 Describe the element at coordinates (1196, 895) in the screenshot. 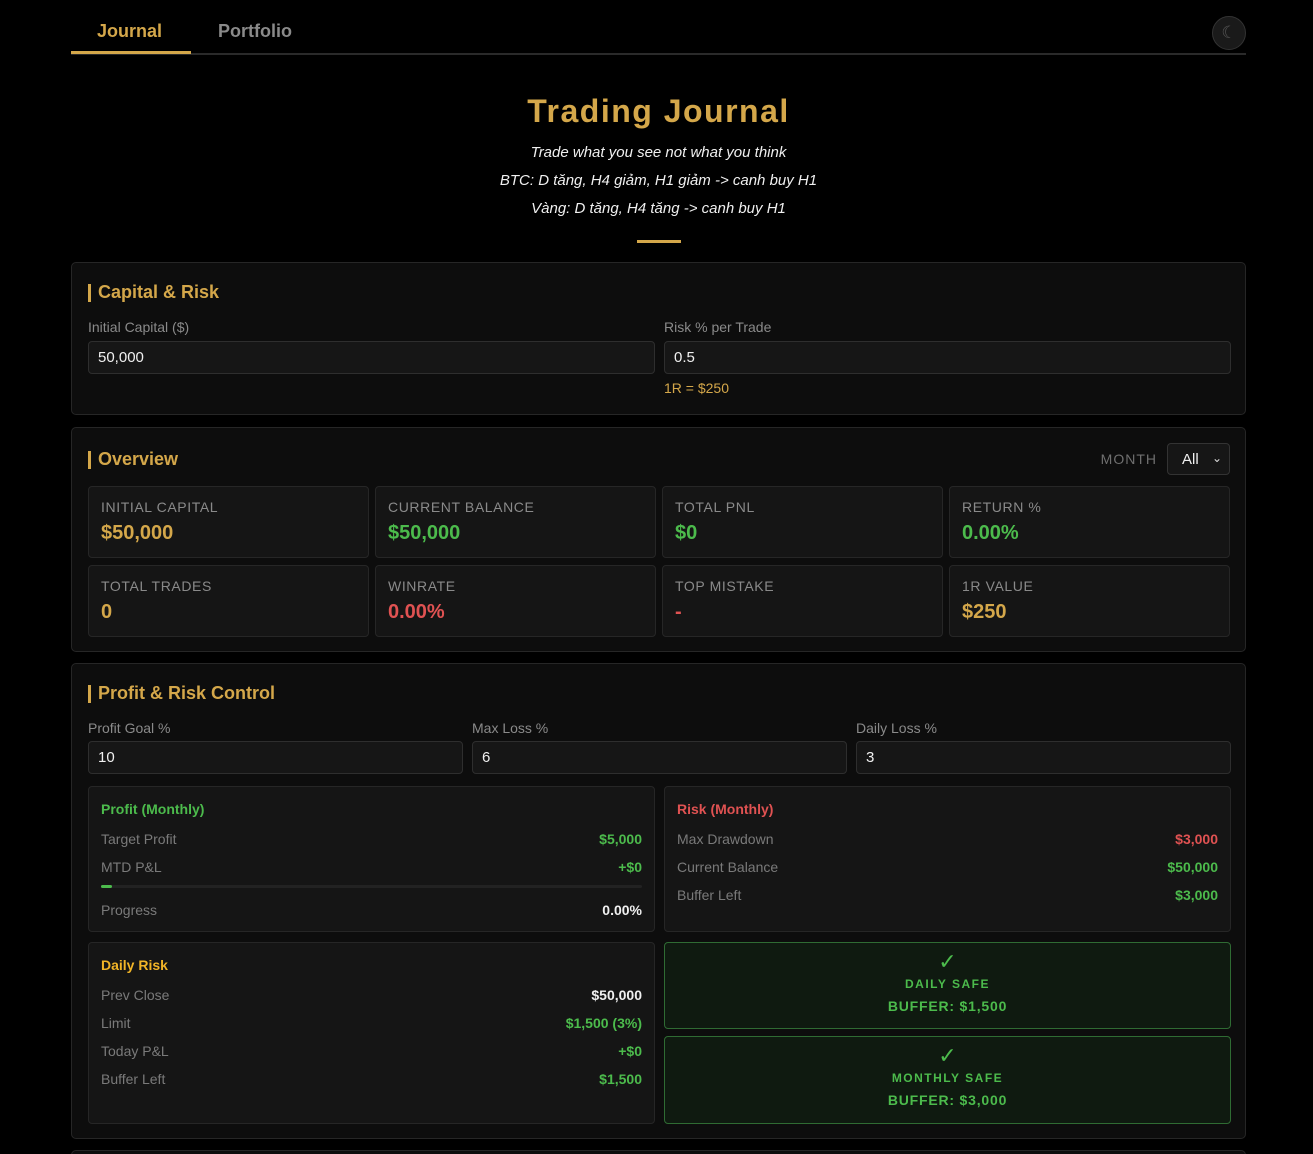

I see `monthly-buffer-value: $3,000` at that location.